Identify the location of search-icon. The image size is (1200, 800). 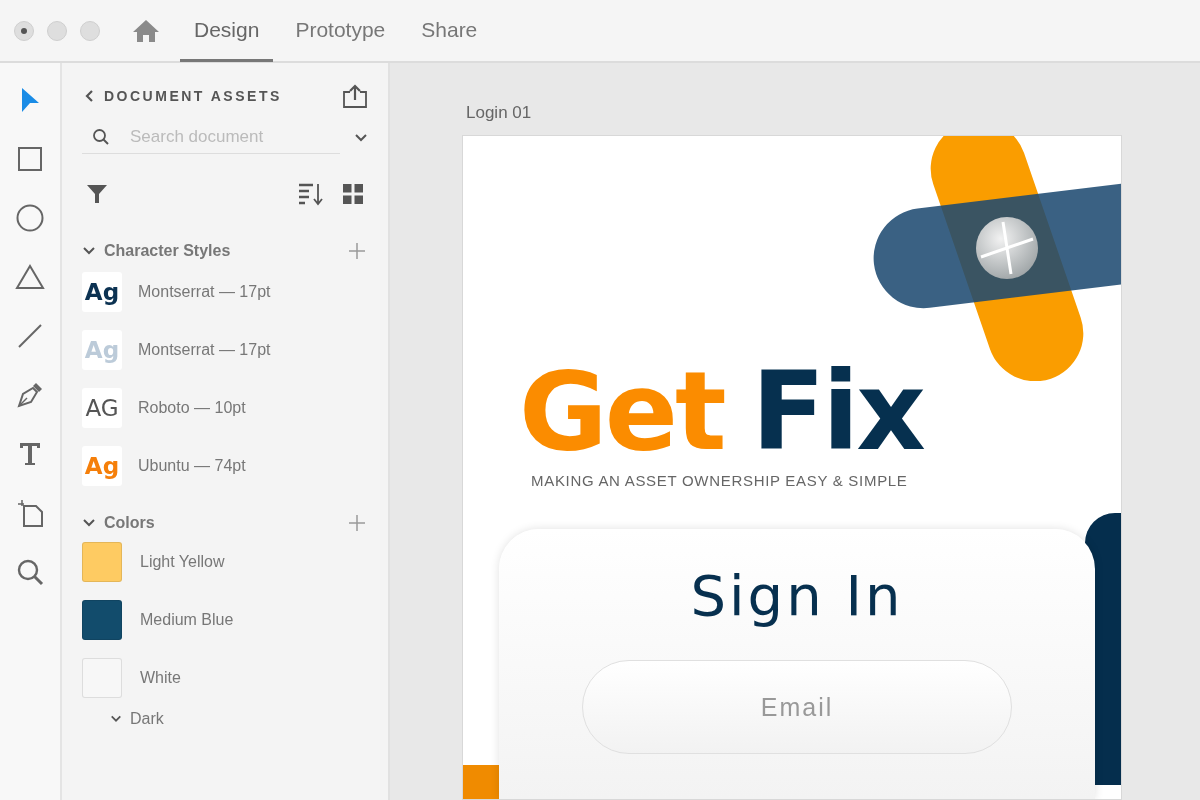
(101, 137).